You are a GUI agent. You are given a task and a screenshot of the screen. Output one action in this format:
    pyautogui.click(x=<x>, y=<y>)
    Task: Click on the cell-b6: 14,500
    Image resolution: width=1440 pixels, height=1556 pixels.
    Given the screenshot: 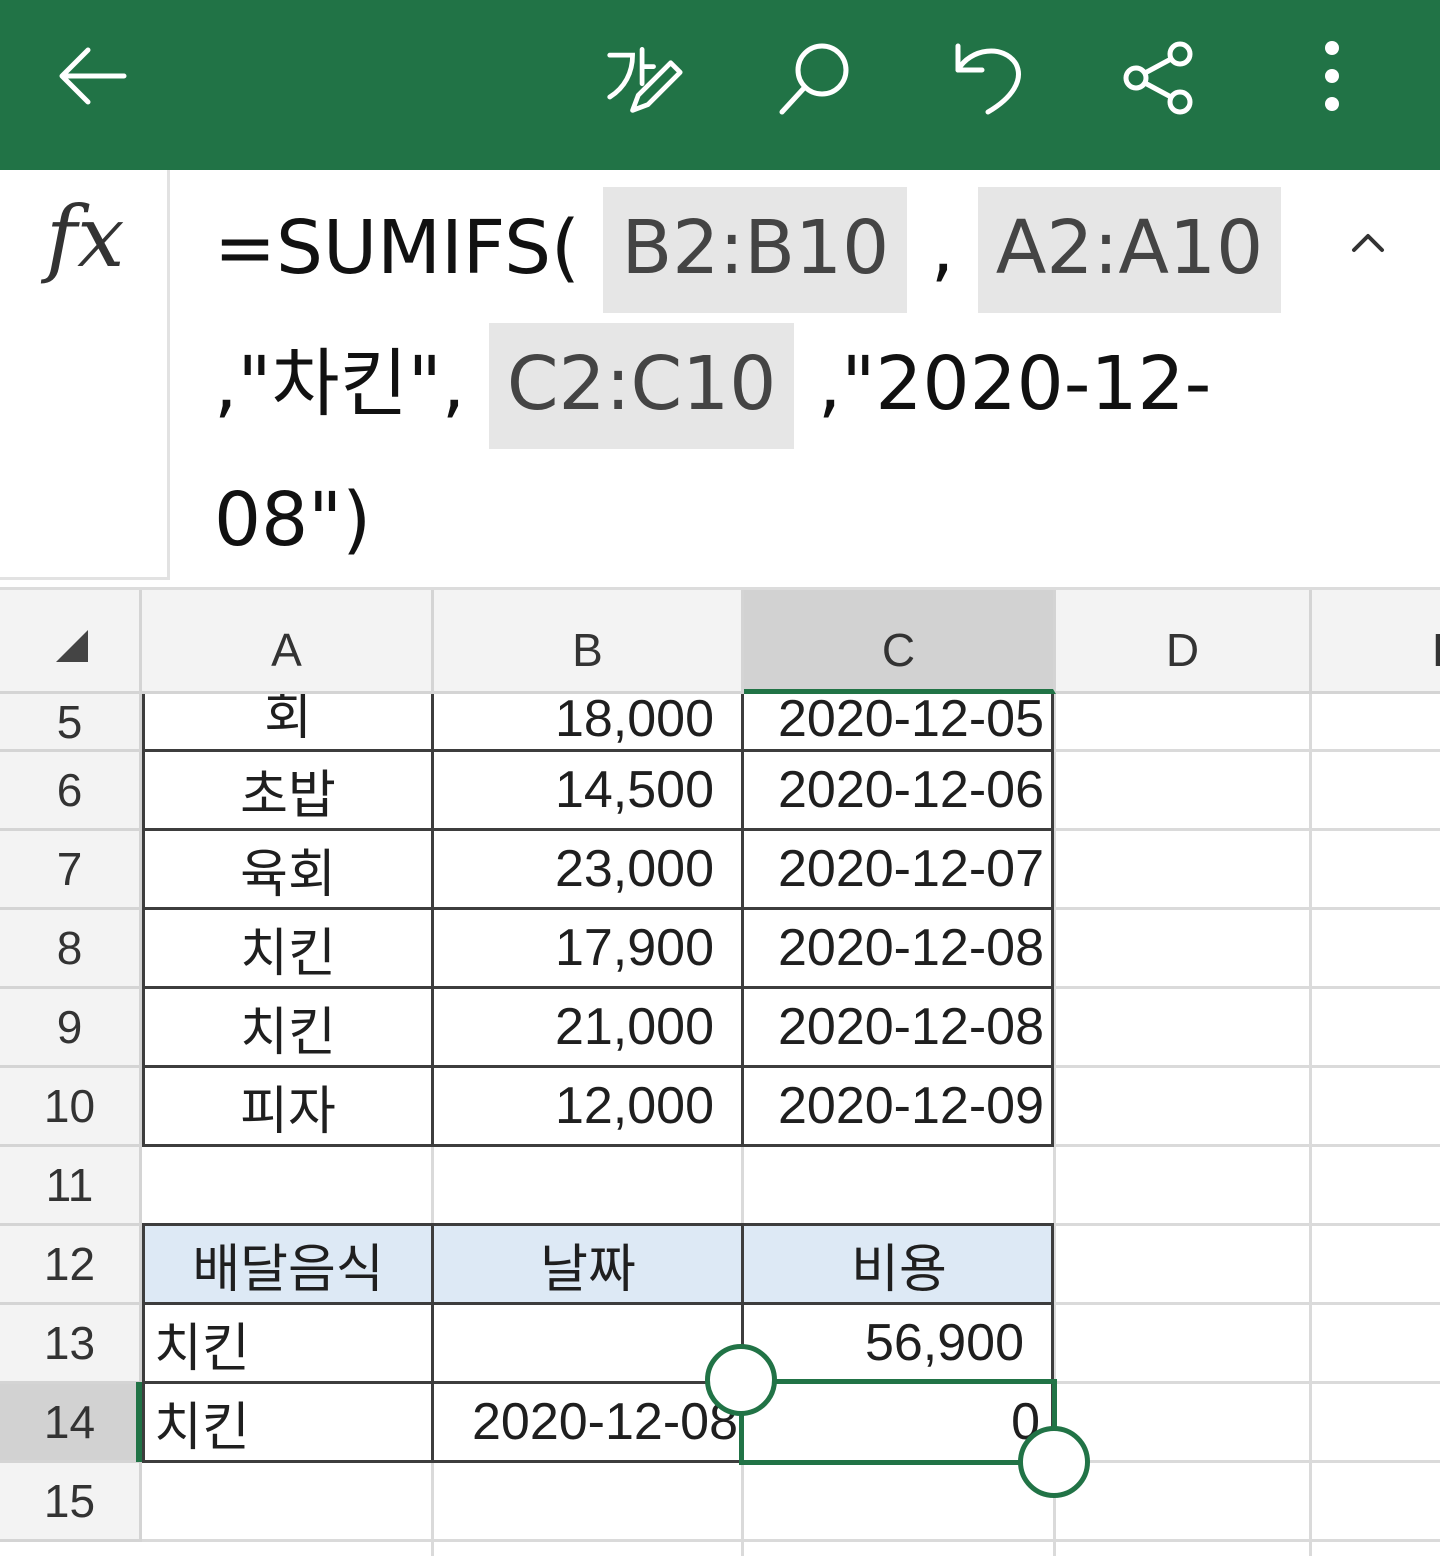 What is the action you would take?
    pyautogui.click(x=588, y=790)
    